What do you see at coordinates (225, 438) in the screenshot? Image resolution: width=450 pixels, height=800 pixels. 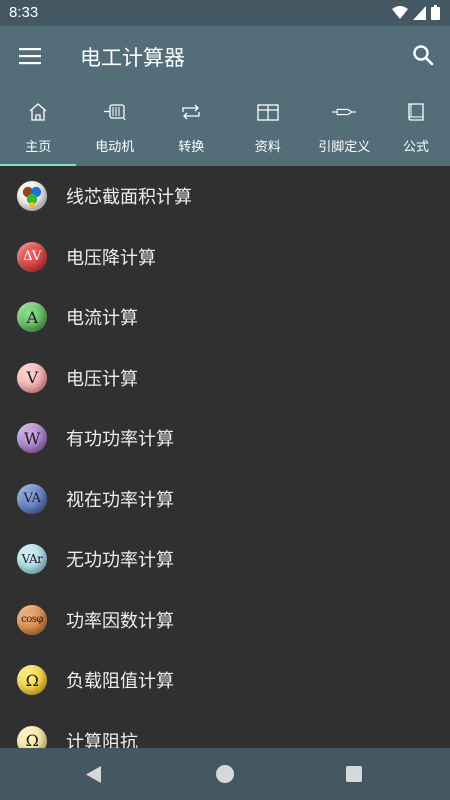 I see `list-item-active-power: W 有功功率计算` at bounding box center [225, 438].